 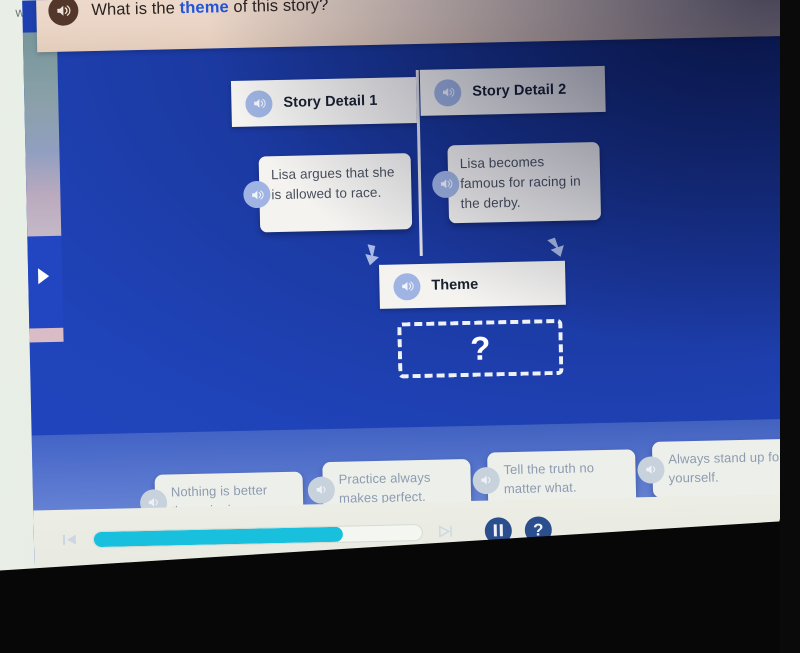 I want to click on story-detail-2-label: Story Detail 2, so click(x=519, y=90).